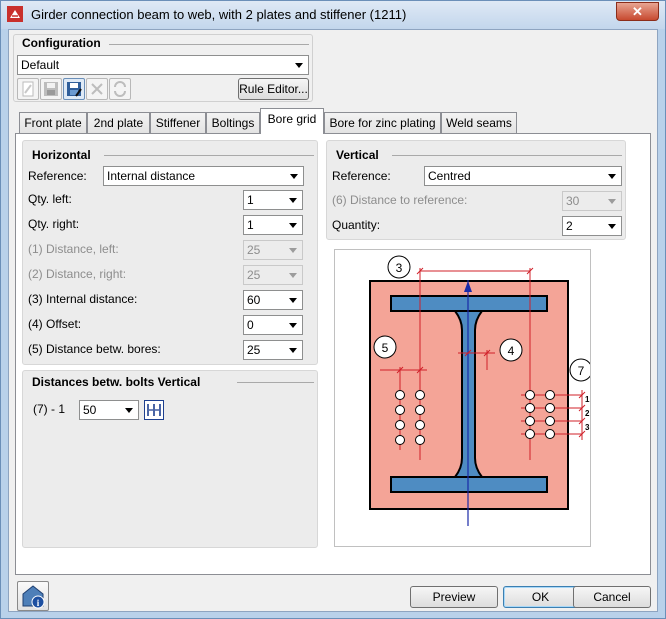 The height and width of the screenshot is (619, 666). I want to click on bore-grid-diagram-svg: 3 4 5 7 1 2 3, so click(481, 390).